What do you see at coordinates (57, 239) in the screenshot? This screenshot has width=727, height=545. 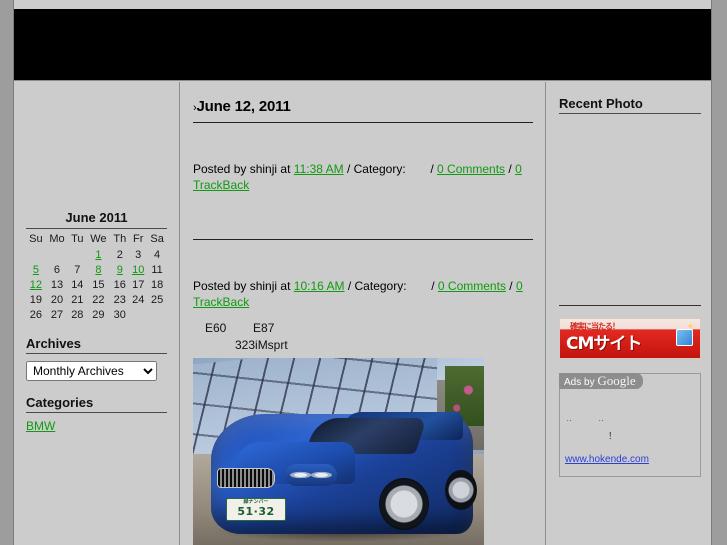 I see `calendar-weekday: Mo` at bounding box center [57, 239].